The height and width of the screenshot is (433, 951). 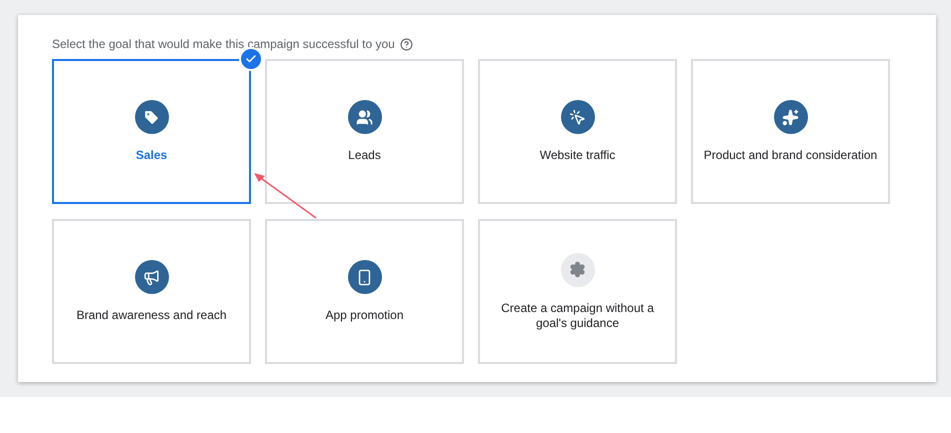 What do you see at coordinates (151, 315) in the screenshot?
I see `goal-label: Brand awareness and reach` at bounding box center [151, 315].